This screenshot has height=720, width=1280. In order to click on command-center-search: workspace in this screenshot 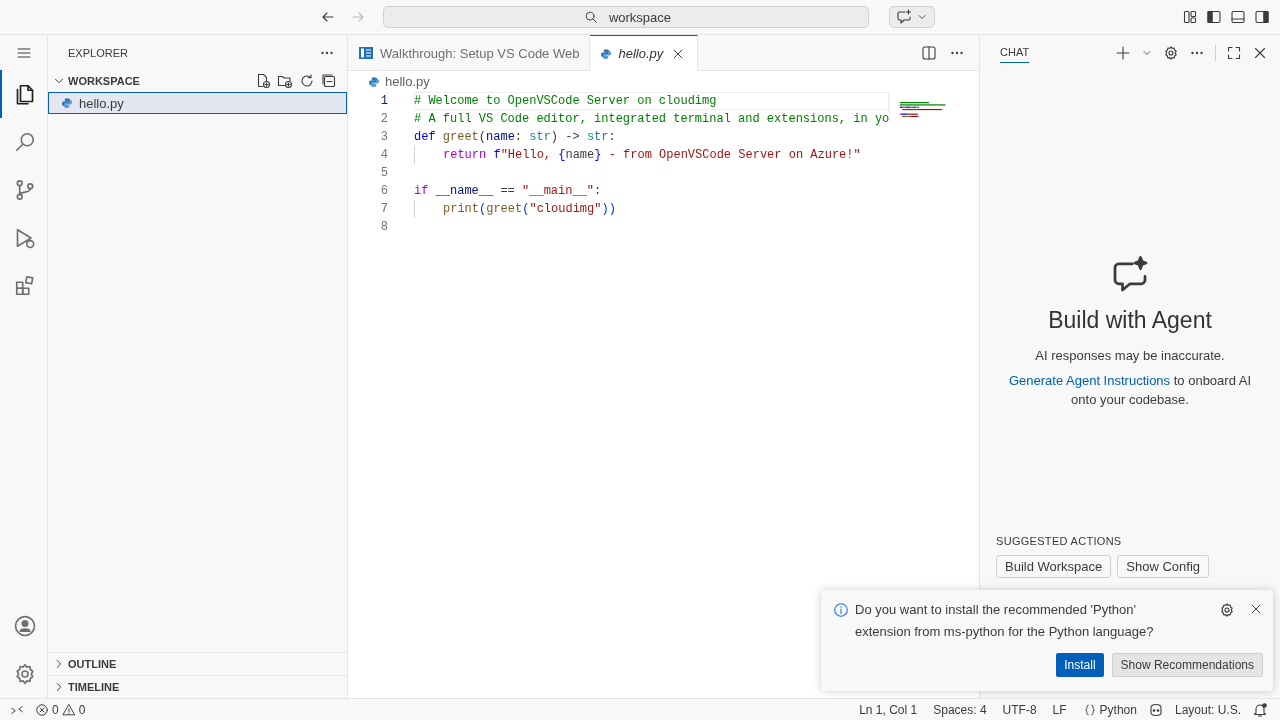, I will do `click(626, 17)`.